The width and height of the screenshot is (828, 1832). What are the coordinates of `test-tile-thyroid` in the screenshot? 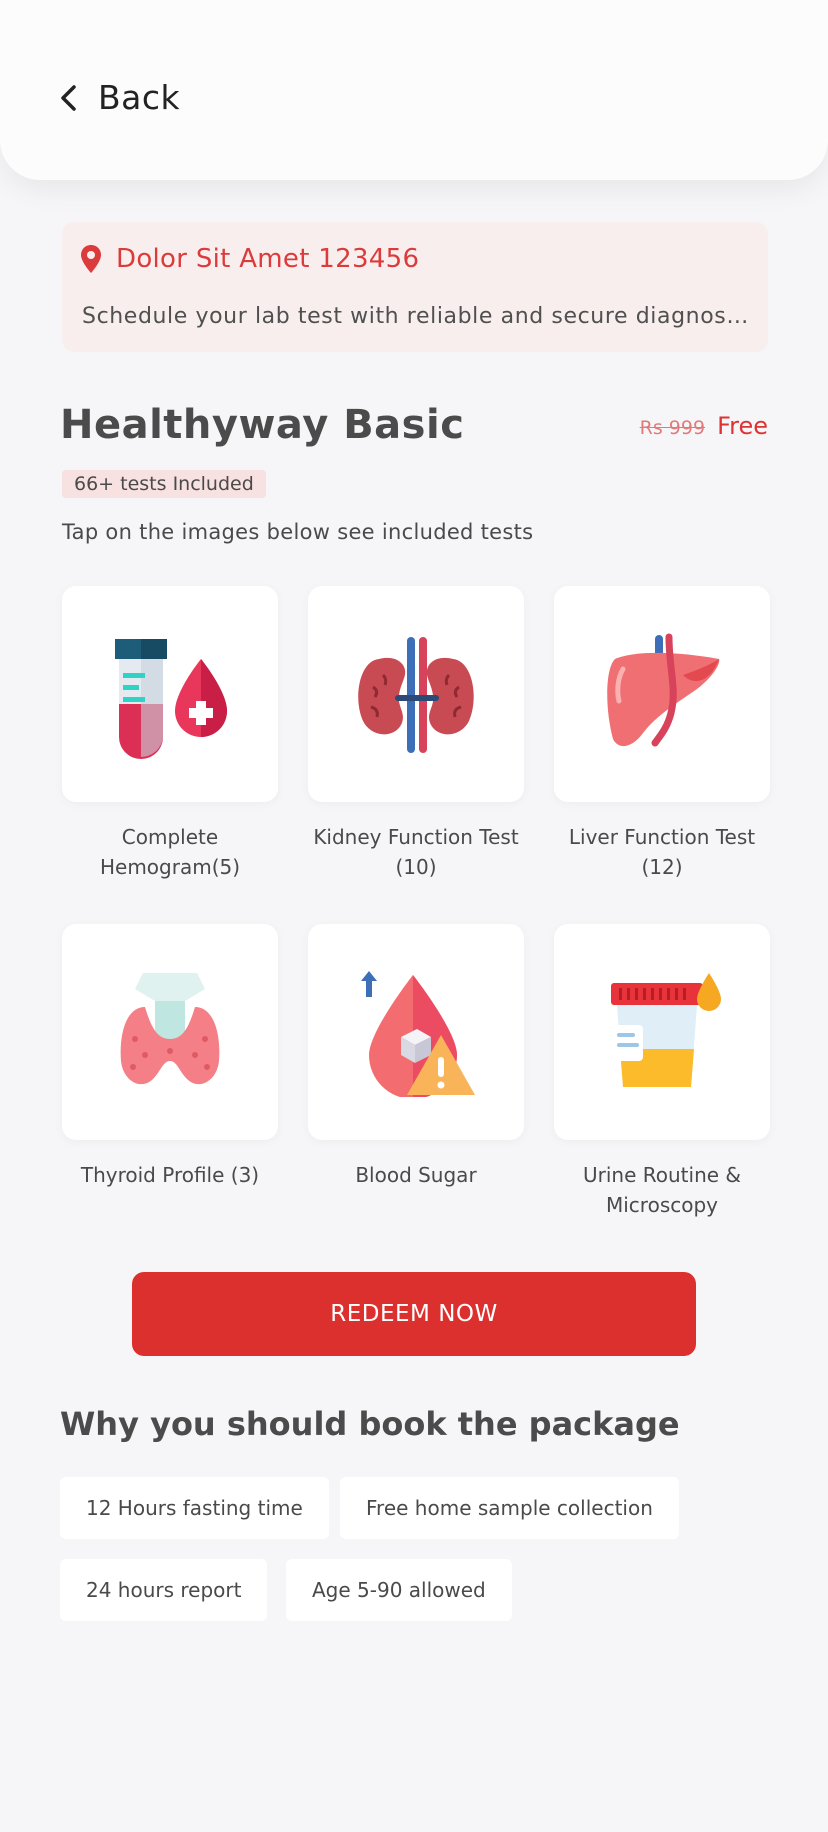 It's located at (170, 1032).